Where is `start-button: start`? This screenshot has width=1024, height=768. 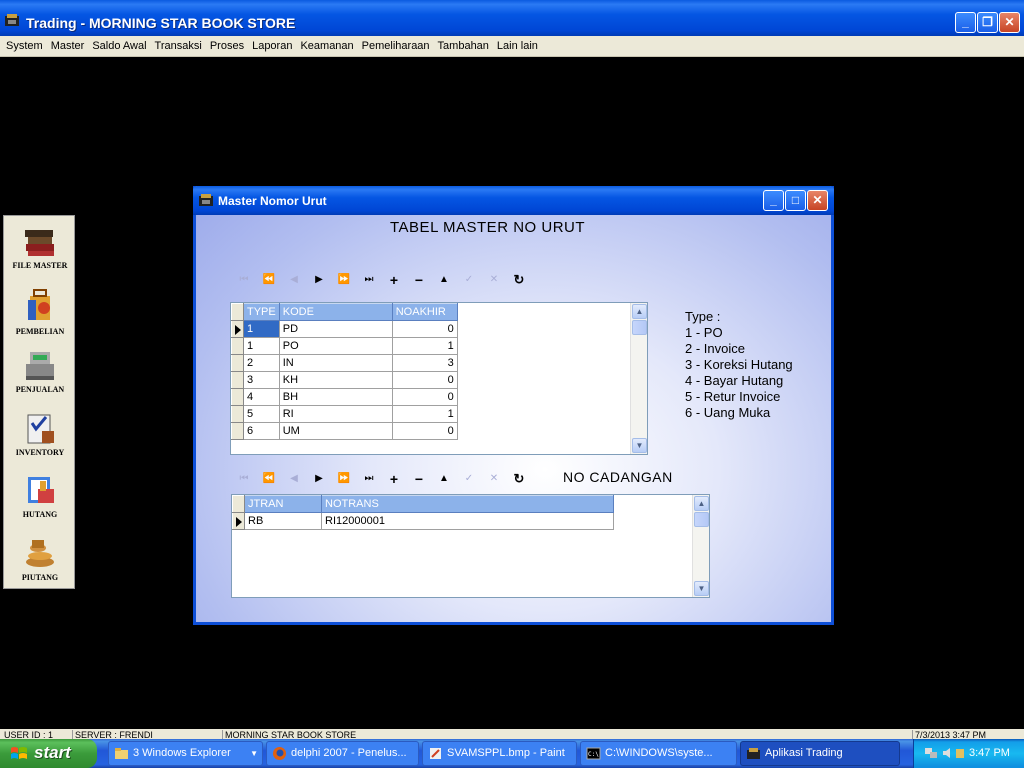
start-button: start is located at coordinates (48, 753).